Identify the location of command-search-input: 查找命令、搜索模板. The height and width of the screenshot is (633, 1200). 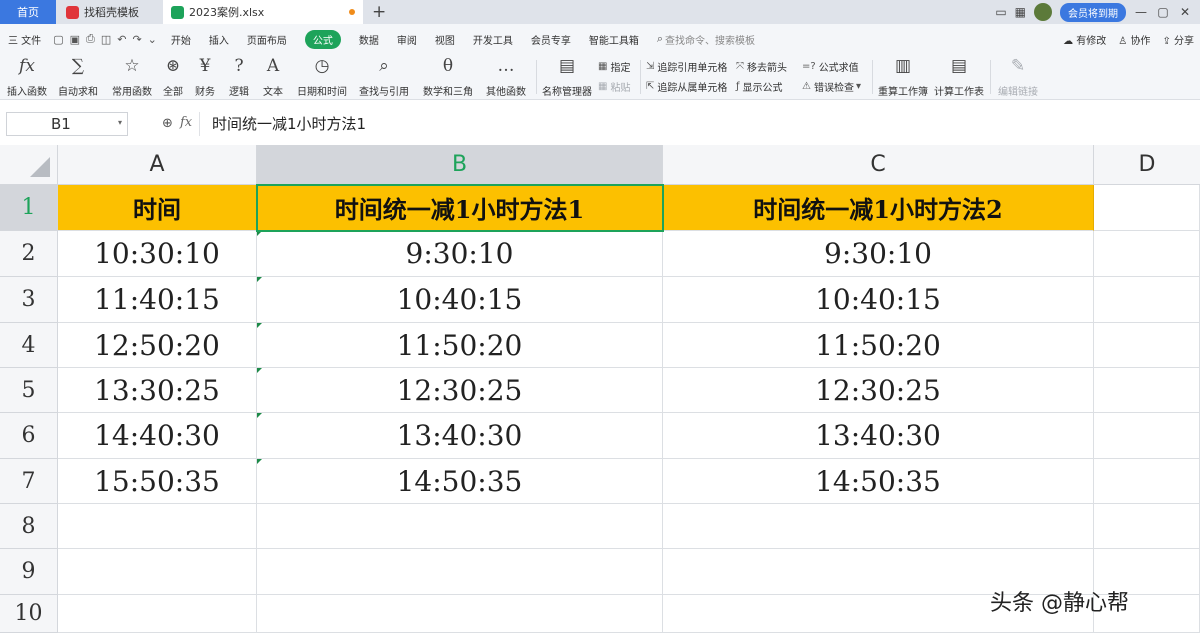
(710, 39).